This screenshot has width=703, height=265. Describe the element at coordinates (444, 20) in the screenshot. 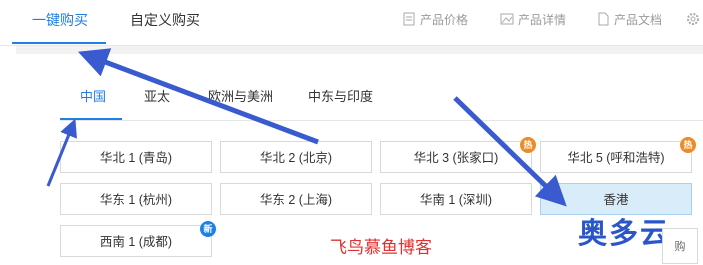

I see `product-price-label: 产品价格` at that location.